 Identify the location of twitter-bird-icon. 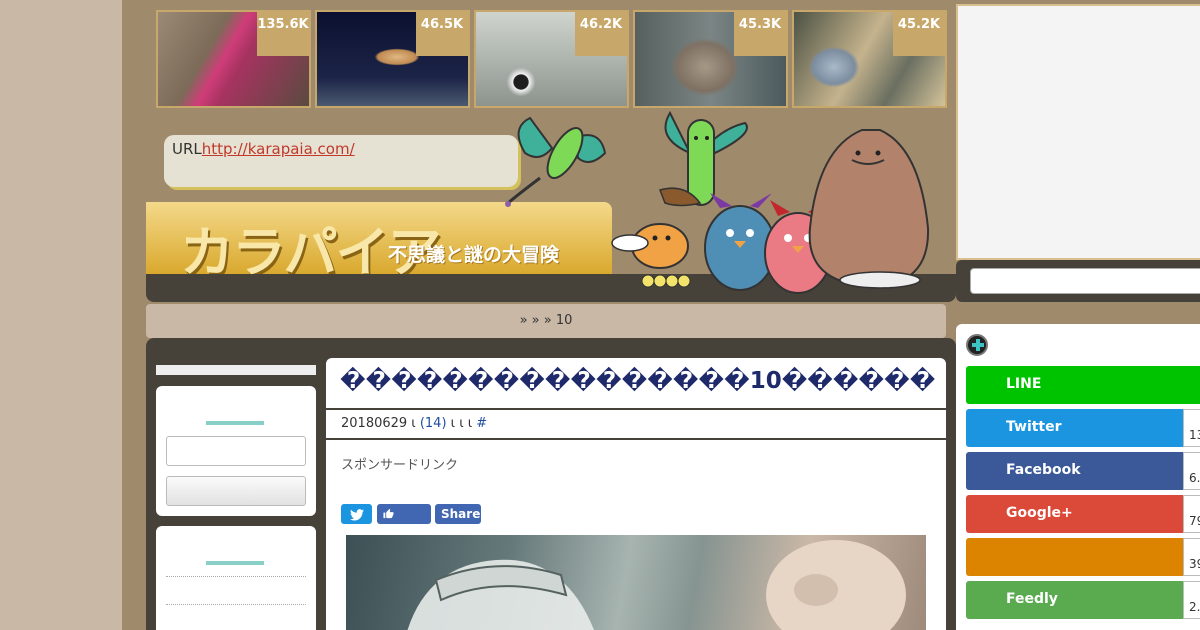
(356, 514).